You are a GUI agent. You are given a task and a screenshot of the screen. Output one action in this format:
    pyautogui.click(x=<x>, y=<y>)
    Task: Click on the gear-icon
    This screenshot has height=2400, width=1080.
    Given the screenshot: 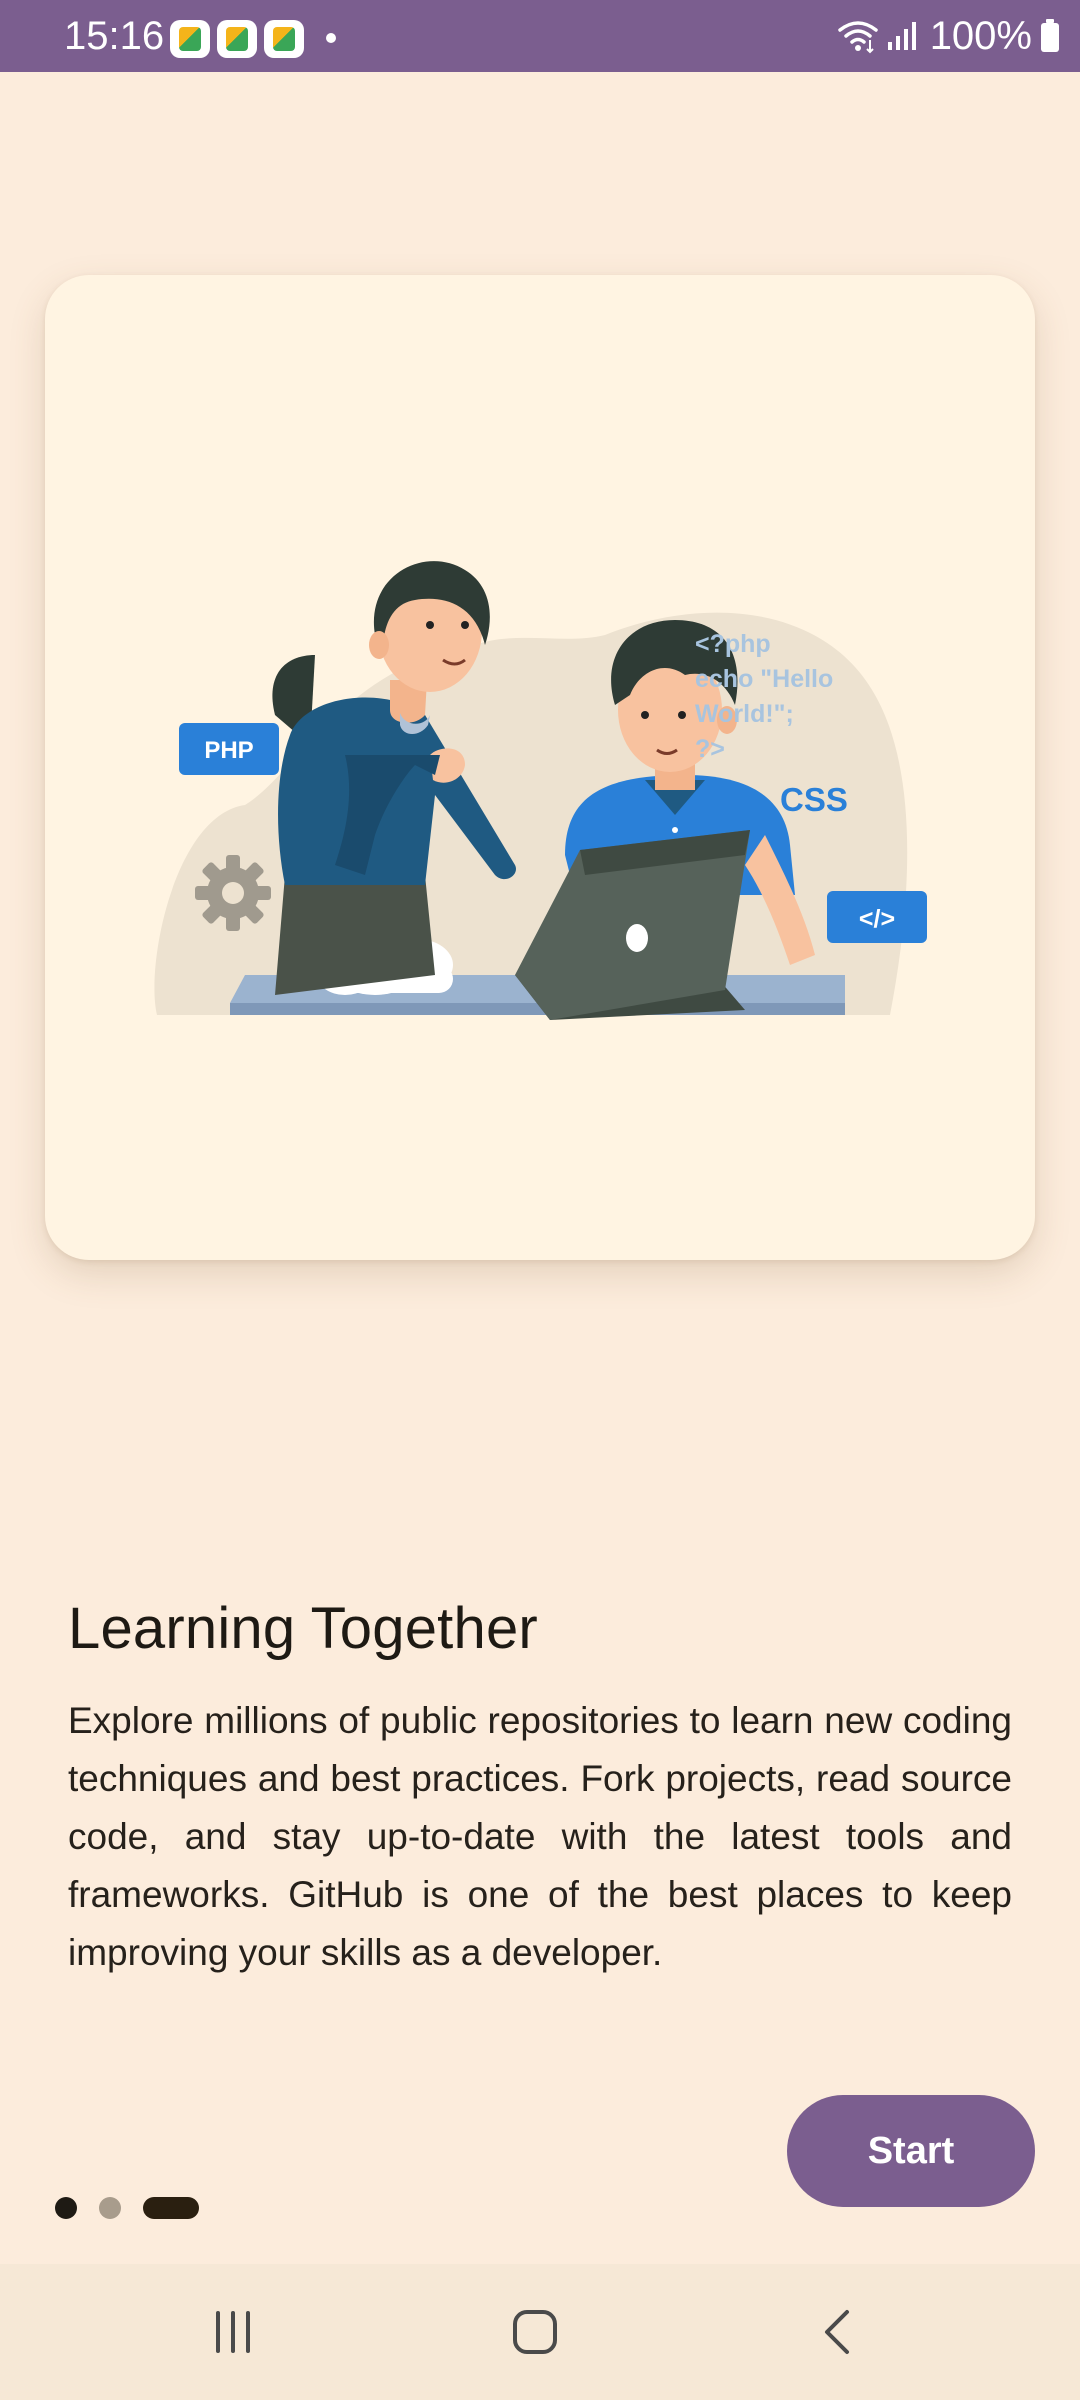 What is the action you would take?
    pyautogui.click(x=233, y=893)
    